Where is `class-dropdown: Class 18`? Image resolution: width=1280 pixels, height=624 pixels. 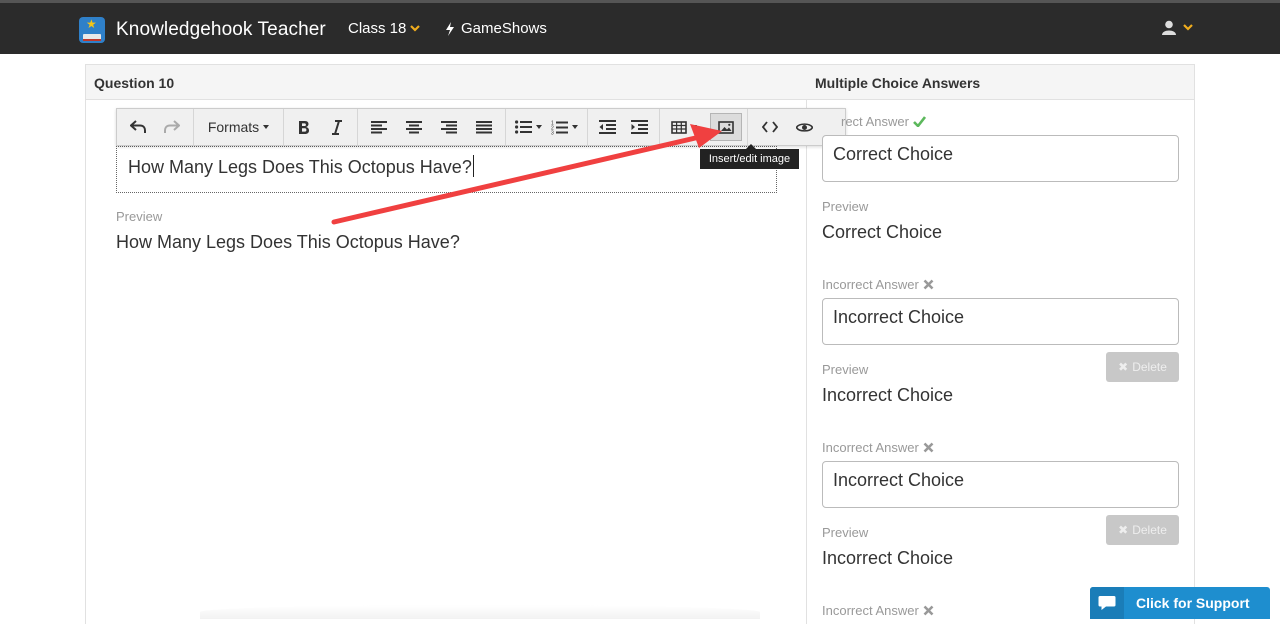 class-dropdown: Class 18 is located at coordinates (384, 28).